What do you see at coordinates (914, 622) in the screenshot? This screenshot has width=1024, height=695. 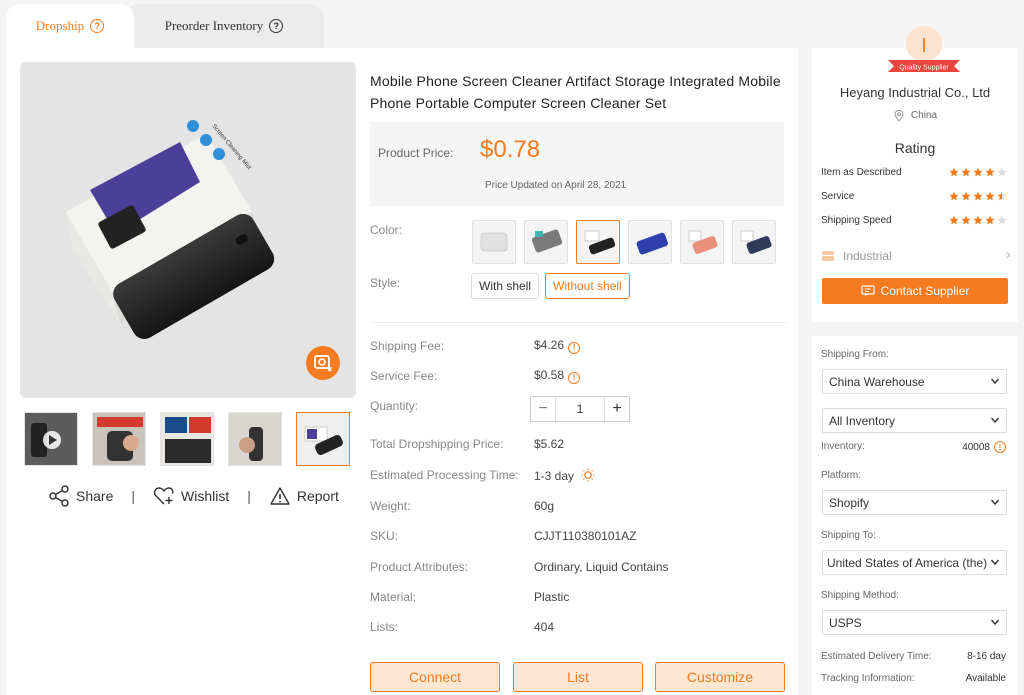 I see `shipping-method-select: USPS` at bounding box center [914, 622].